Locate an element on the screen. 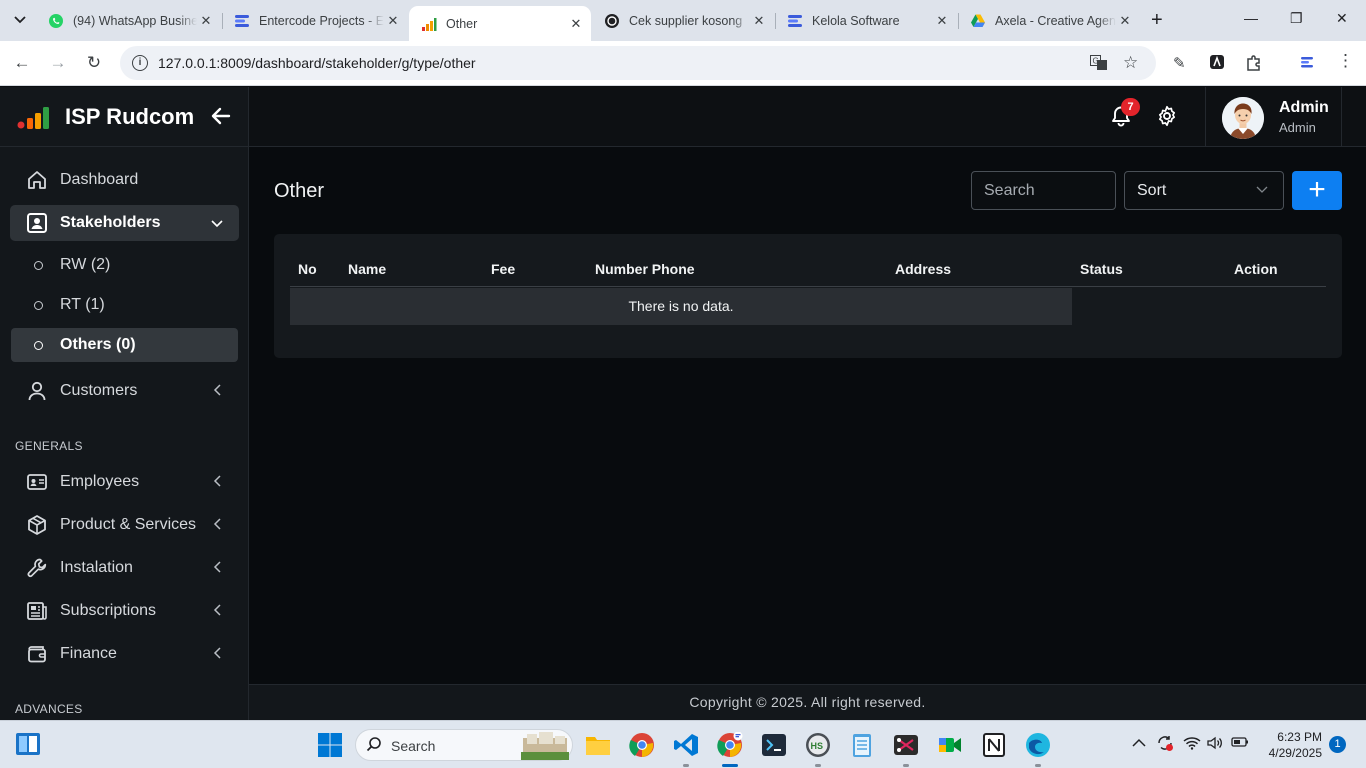 Image resolution: width=1366 pixels, height=768 pixels. tab-label: Kelola Software is located at coordinates (856, 20).